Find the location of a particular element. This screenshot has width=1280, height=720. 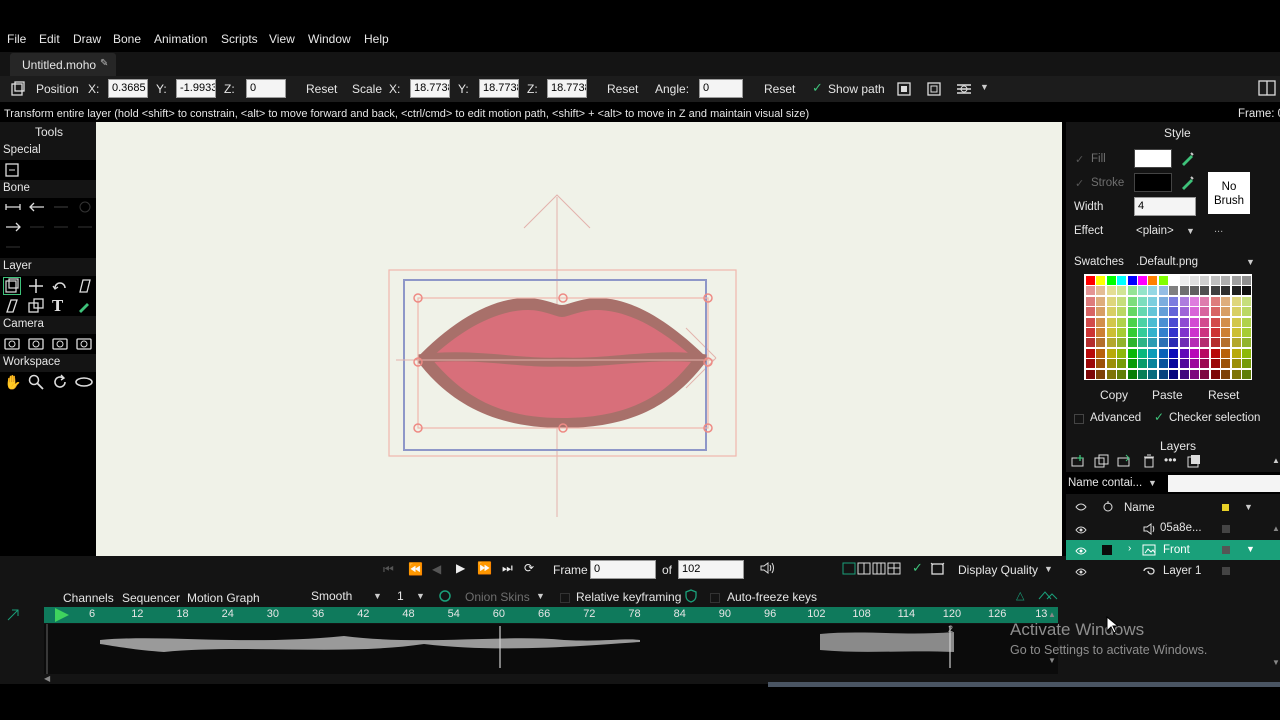

duplicate-layer-icon is located at coordinates (1102, 461).